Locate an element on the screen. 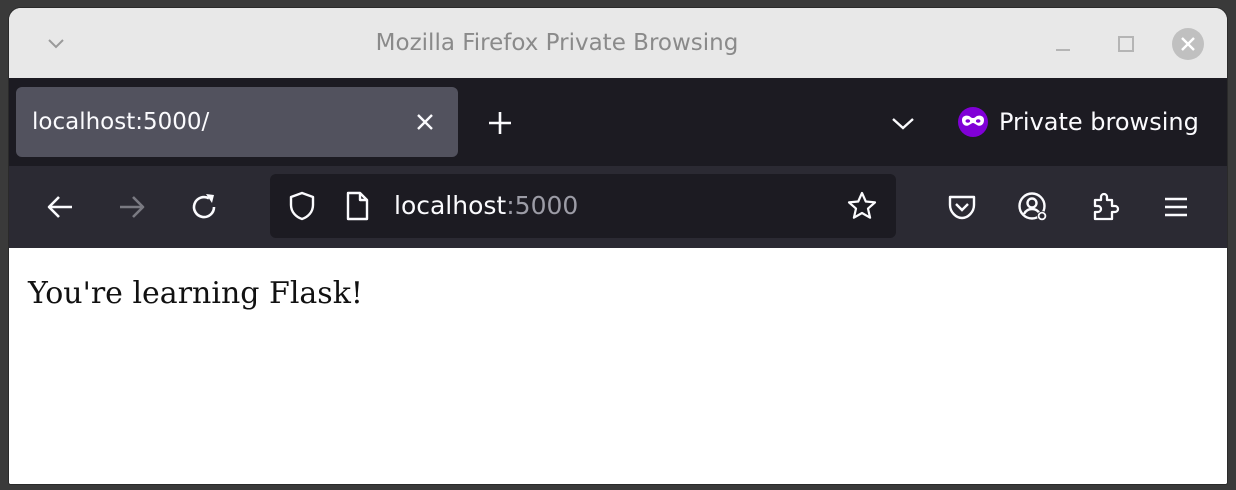 This screenshot has width=1236, height=490. pocket-icon is located at coordinates (962, 207).